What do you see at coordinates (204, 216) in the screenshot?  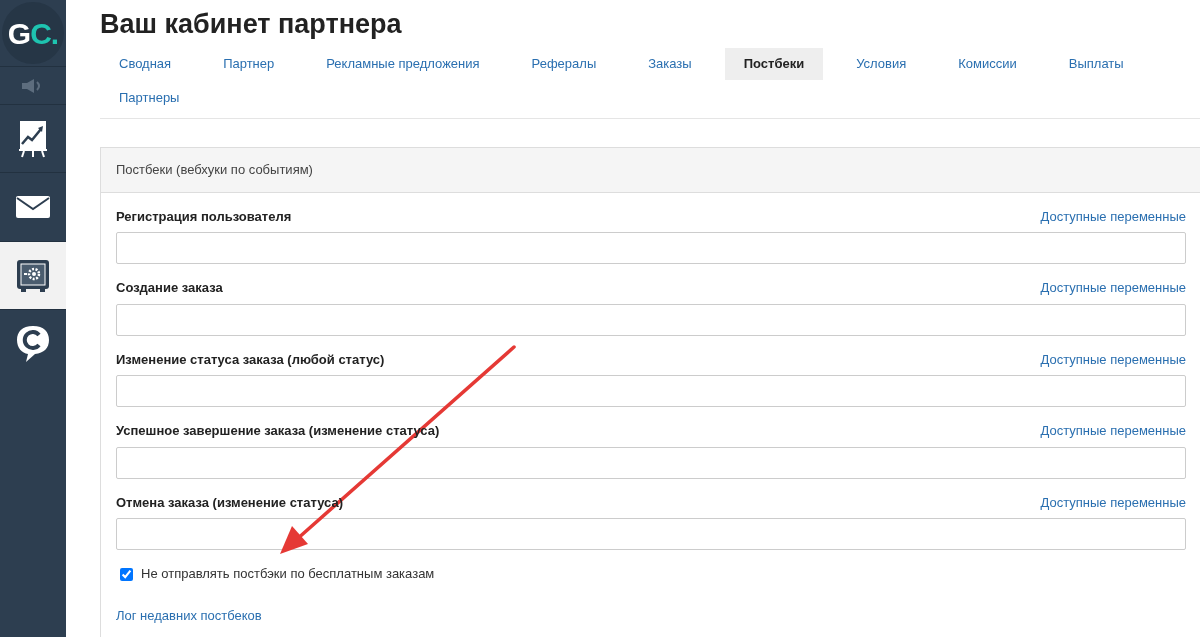 I see `field-label: Регистрация пользователя` at bounding box center [204, 216].